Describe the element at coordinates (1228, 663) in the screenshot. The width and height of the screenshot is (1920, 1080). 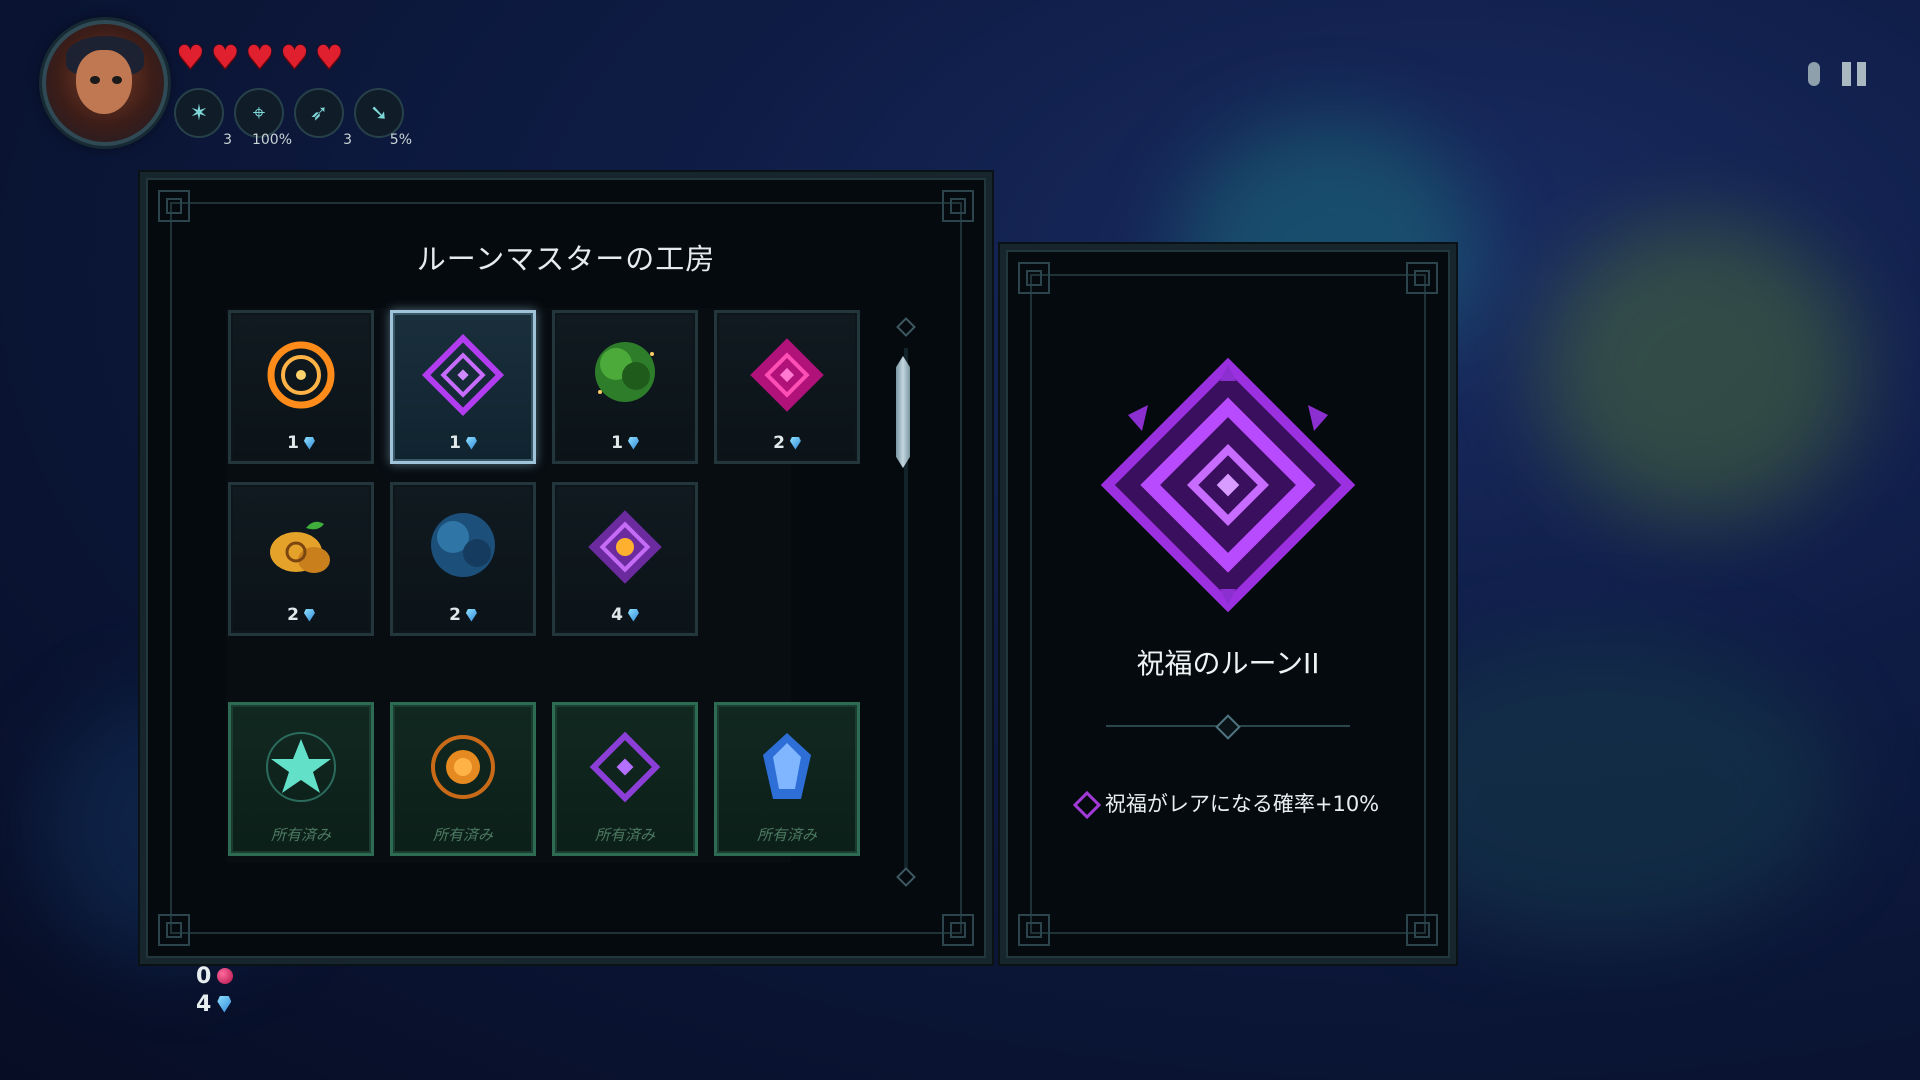
I see `detail-item-name: 祝福のルーンII` at that location.